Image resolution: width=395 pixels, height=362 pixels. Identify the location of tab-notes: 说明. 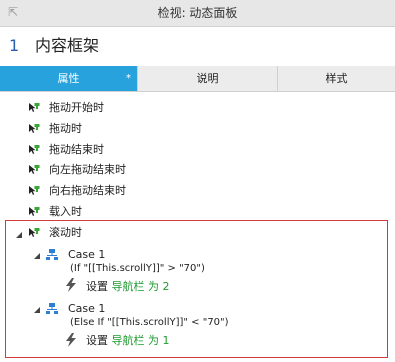
(208, 78).